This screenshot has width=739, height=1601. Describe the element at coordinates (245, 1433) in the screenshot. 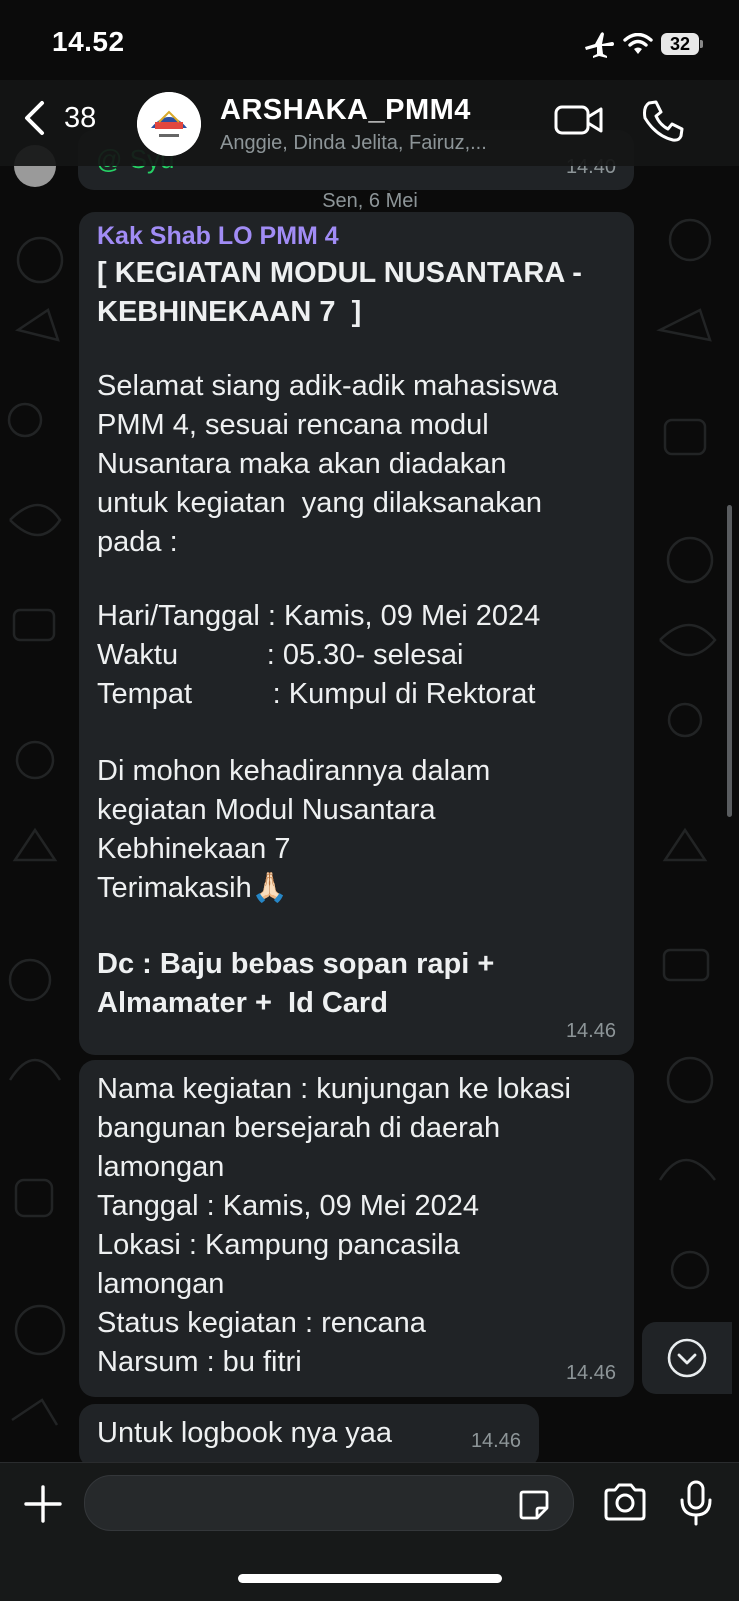

I see `message-line: Untuk logbook nya yaa` at that location.